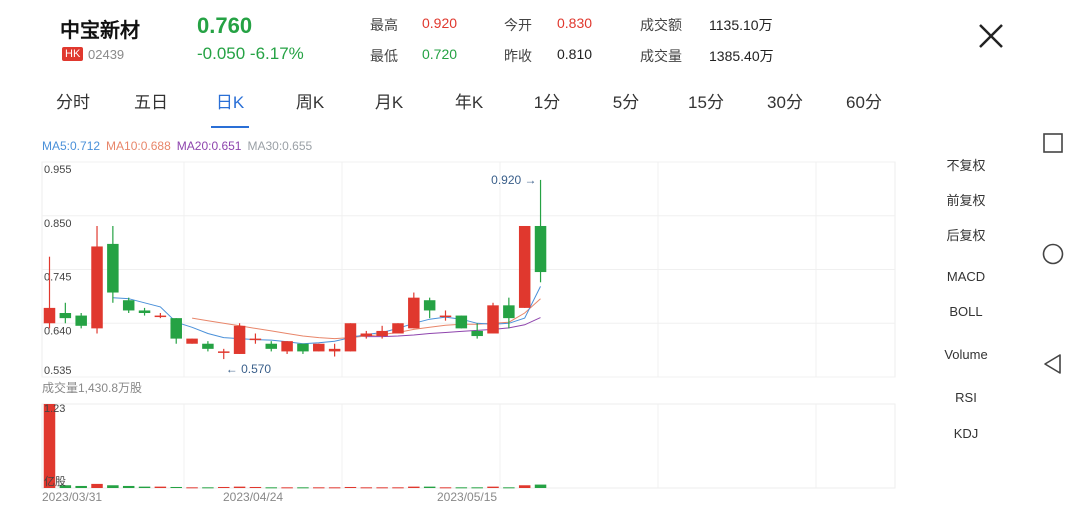  What do you see at coordinates (966, 311) in the screenshot?
I see `side-boll: BOLL` at bounding box center [966, 311].